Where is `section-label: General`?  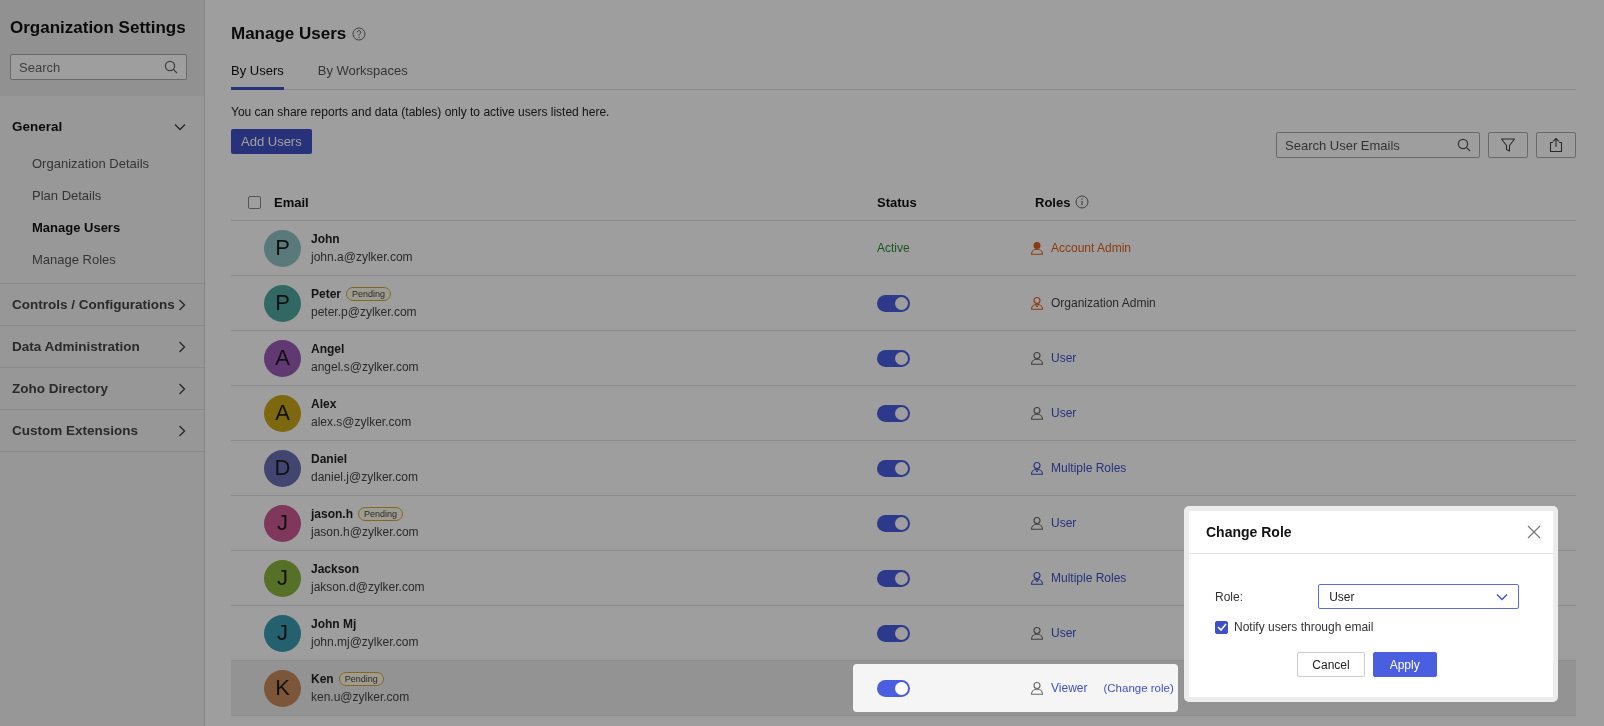 section-label: General is located at coordinates (37, 126).